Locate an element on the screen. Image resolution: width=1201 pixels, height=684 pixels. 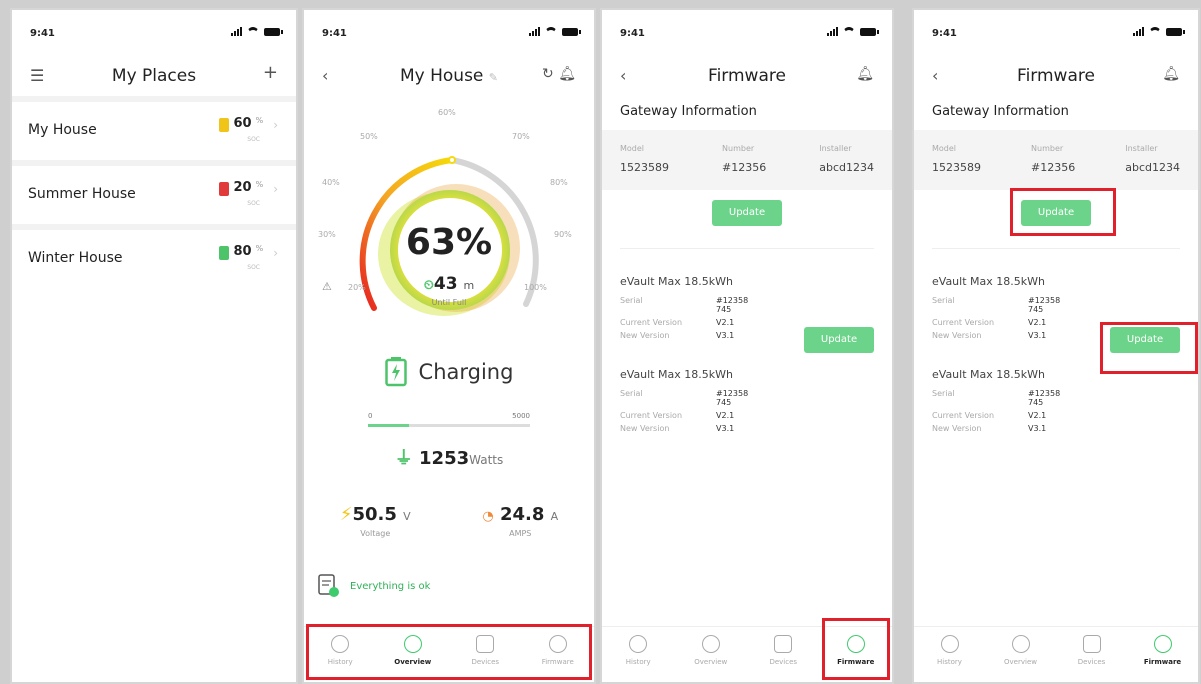
plug-icon: ⏚ is located at coordinates (403, 458).